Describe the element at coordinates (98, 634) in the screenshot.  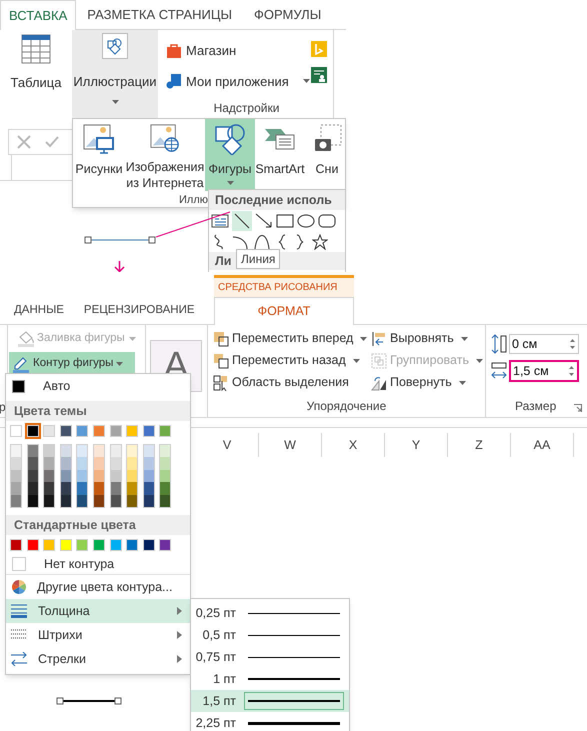
I see `menu-item: Штрихи` at that location.